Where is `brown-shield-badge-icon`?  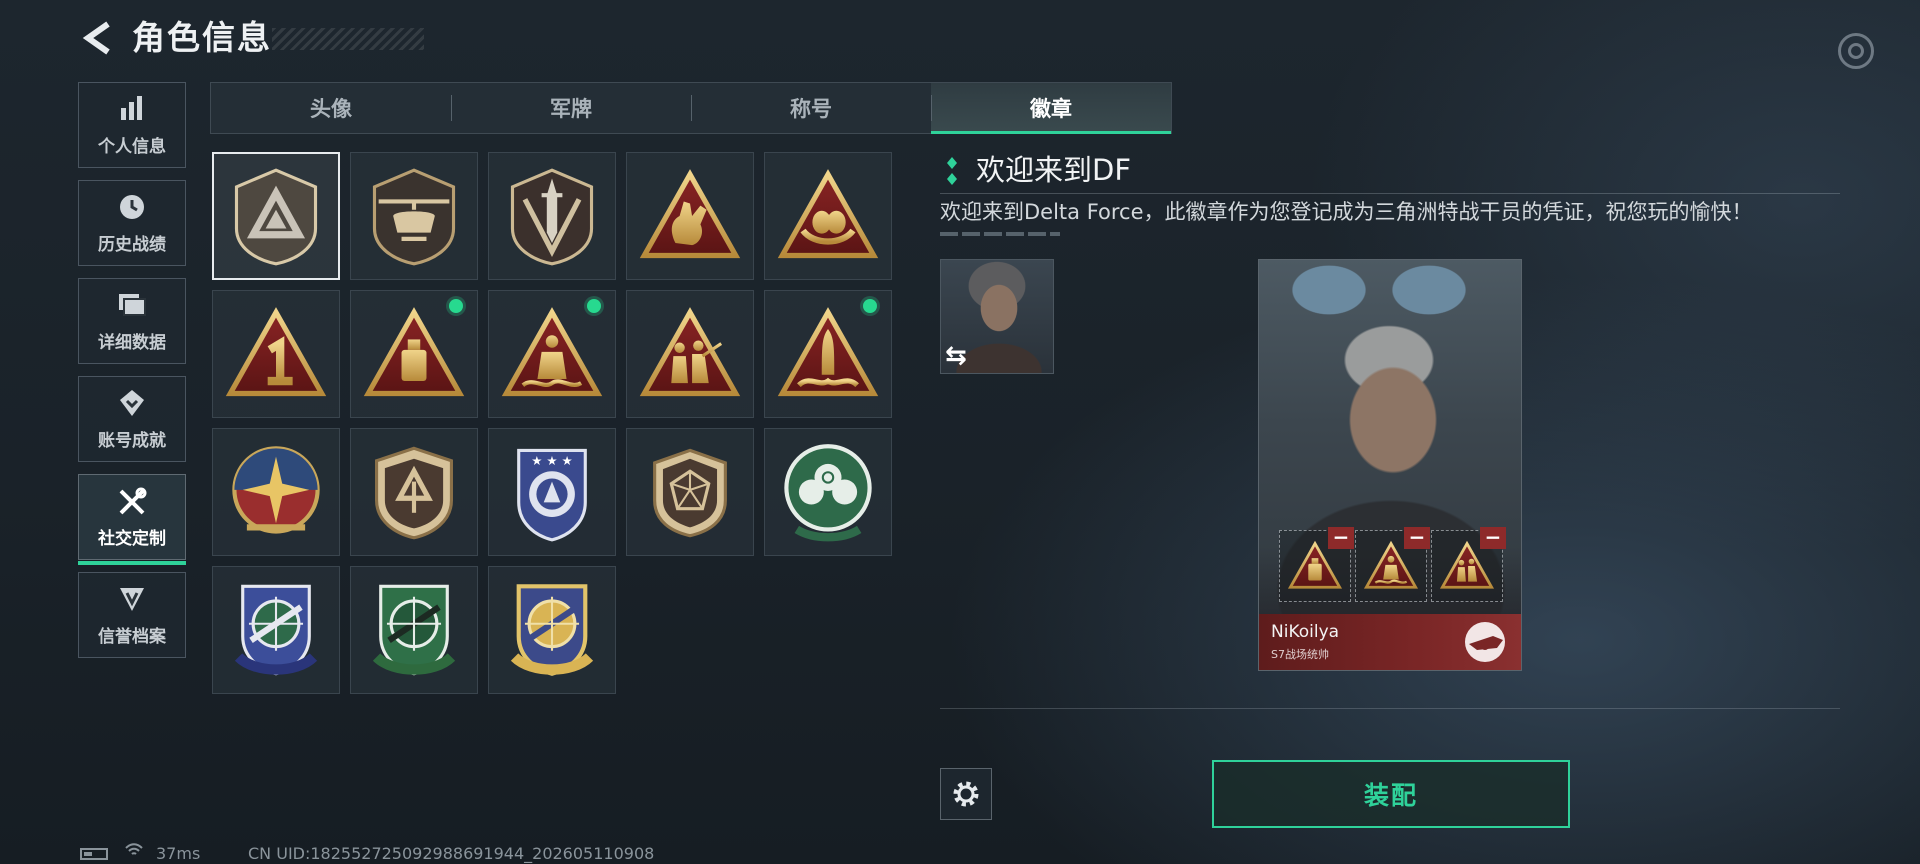
brown-shield-badge-icon is located at coordinates (414, 493).